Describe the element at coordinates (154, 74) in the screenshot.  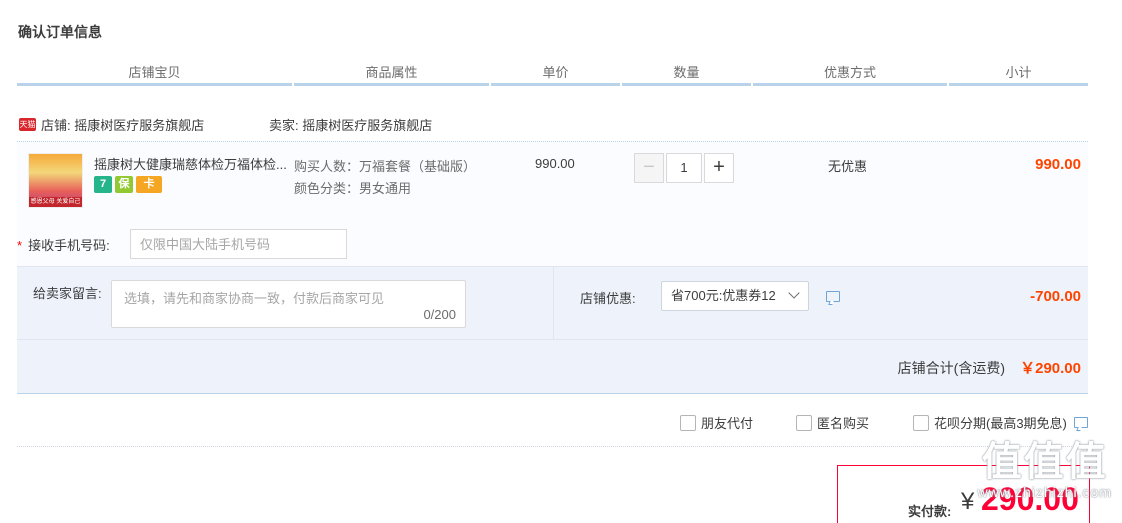
I see `header-col-item: 店铺宝贝` at that location.